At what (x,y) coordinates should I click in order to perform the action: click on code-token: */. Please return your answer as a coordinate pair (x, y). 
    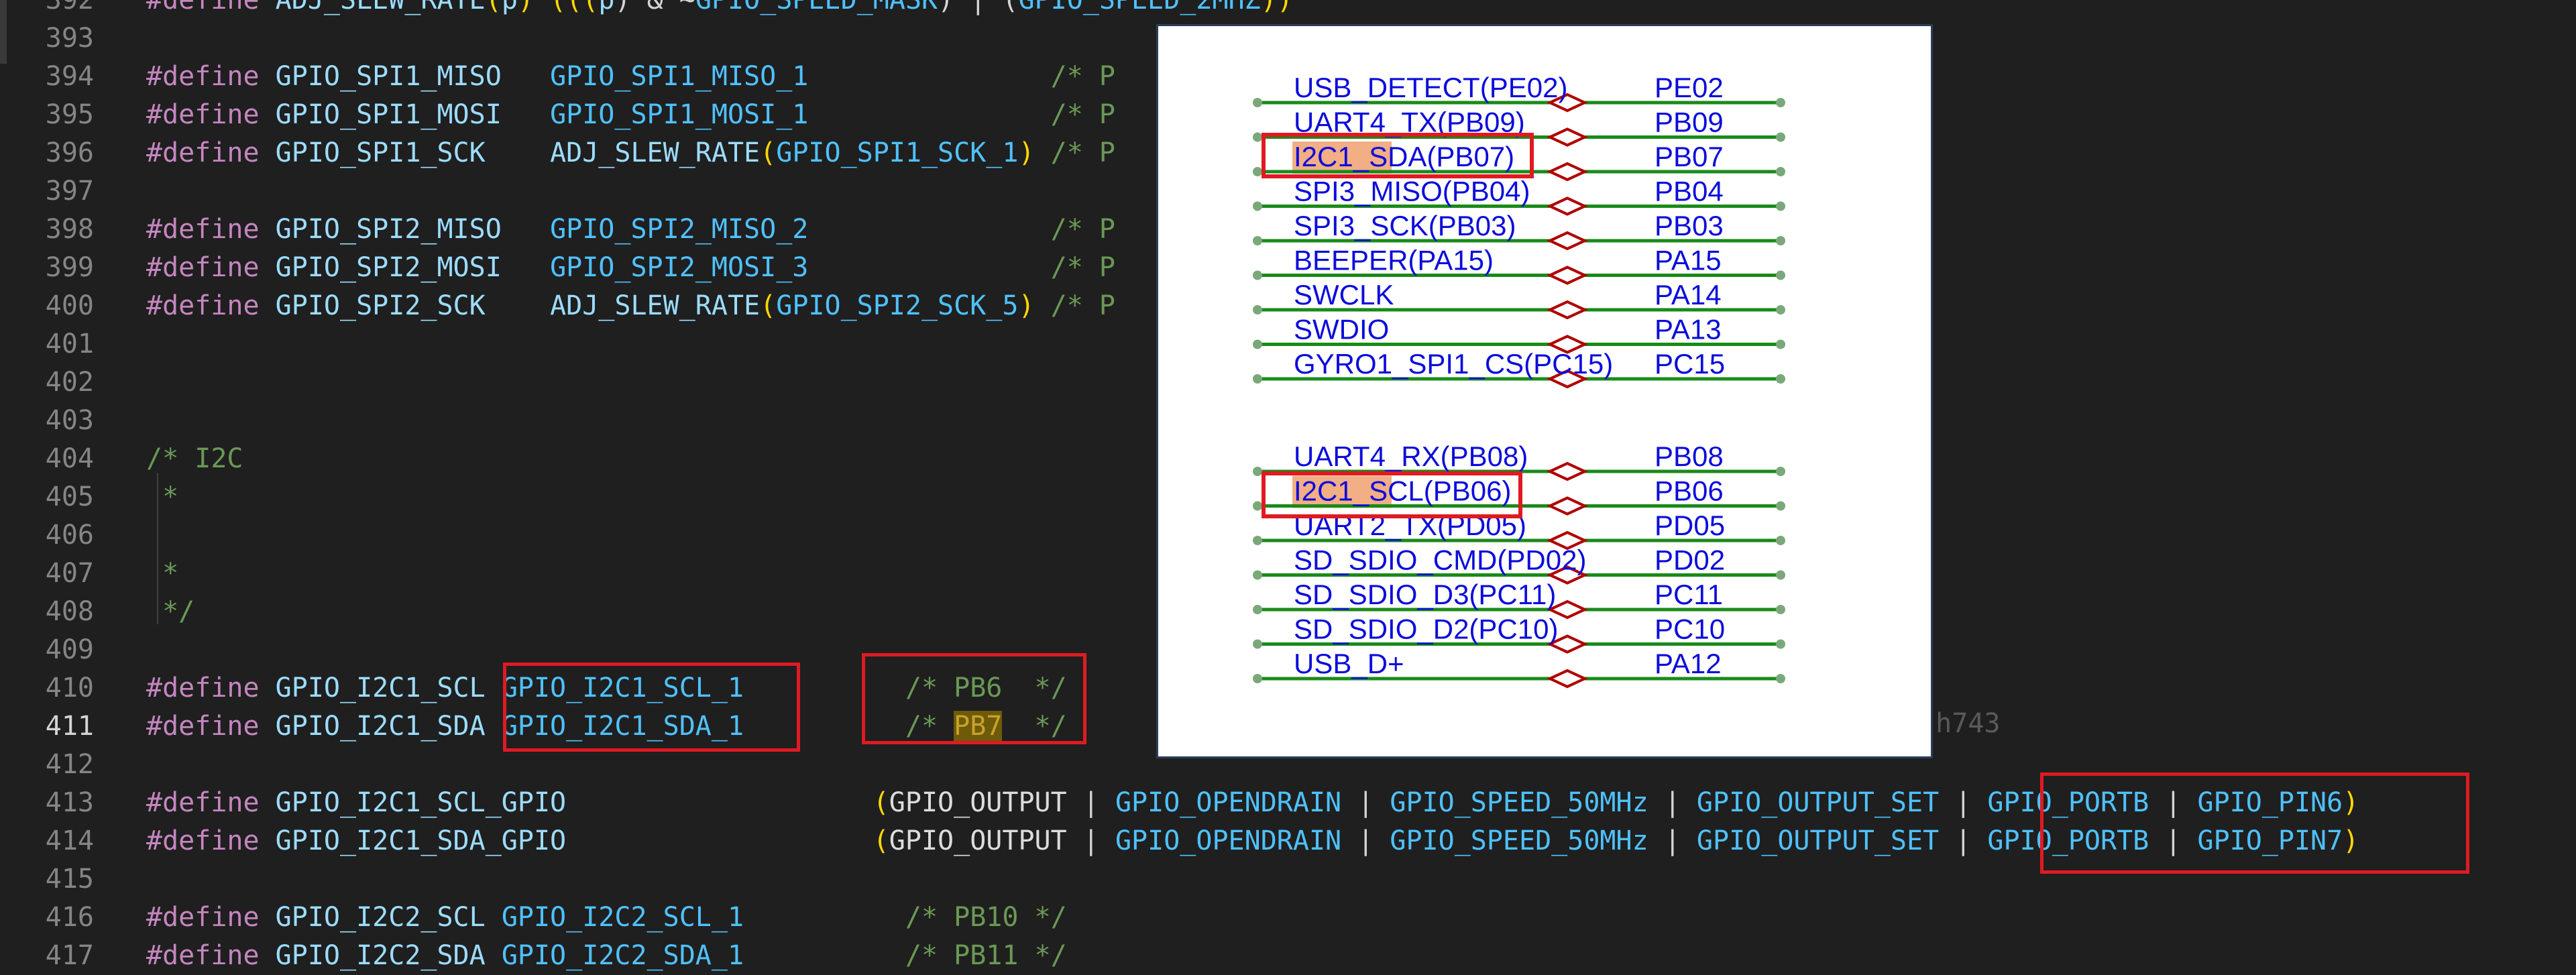
    Looking at the image, I should click on (170, 611).